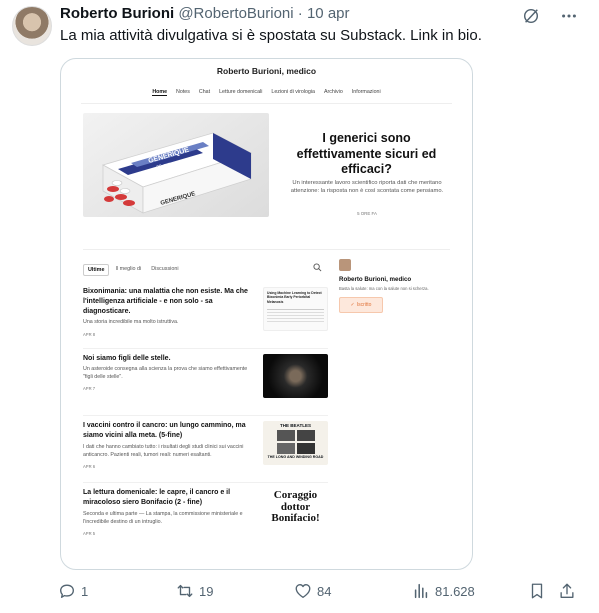 The height and width of the screenshot is (613, 599). I want to click on post-date: APR 6, so click(89, 466).